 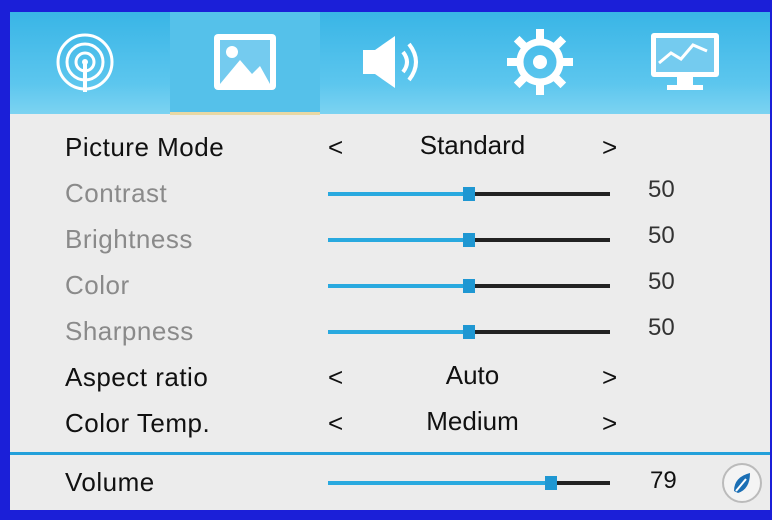 I want to click on volume-slider, so click(x=469, y=483).